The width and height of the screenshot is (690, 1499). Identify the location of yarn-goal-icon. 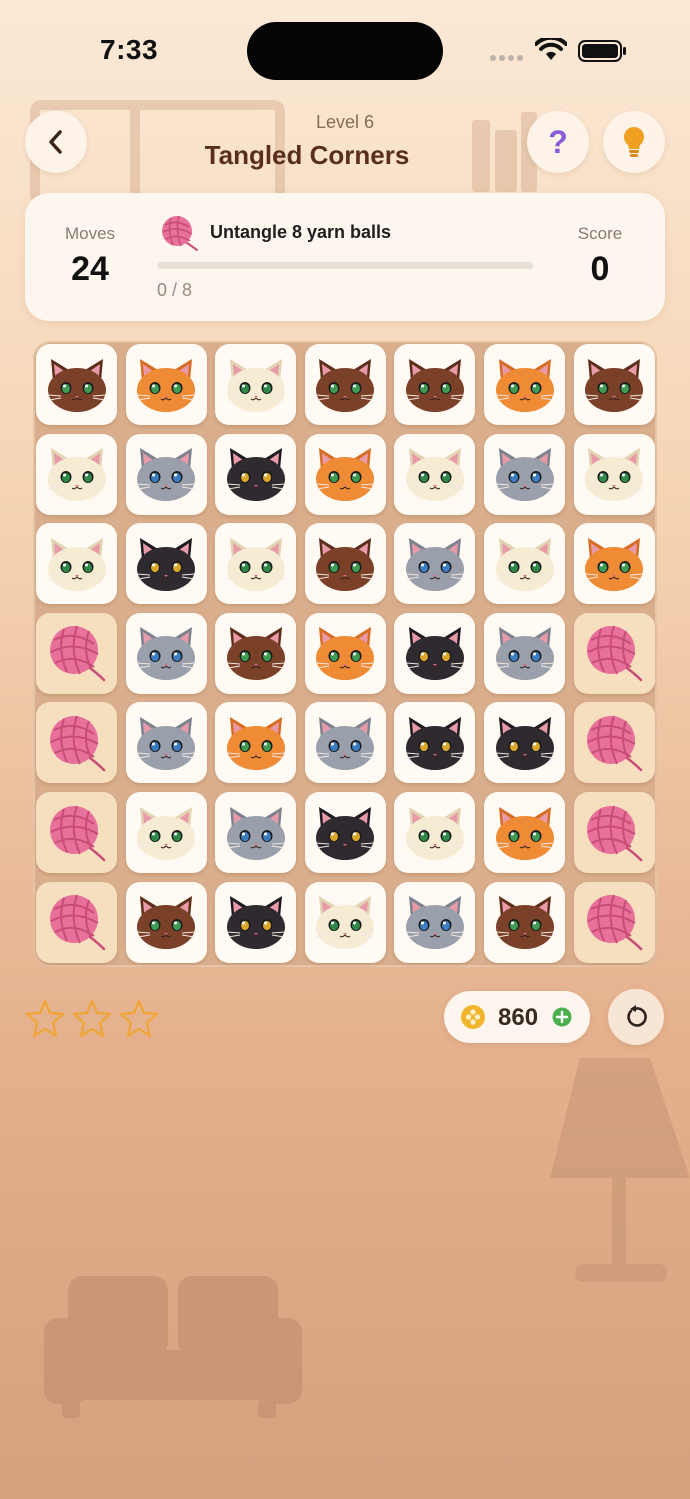
(180, 233).